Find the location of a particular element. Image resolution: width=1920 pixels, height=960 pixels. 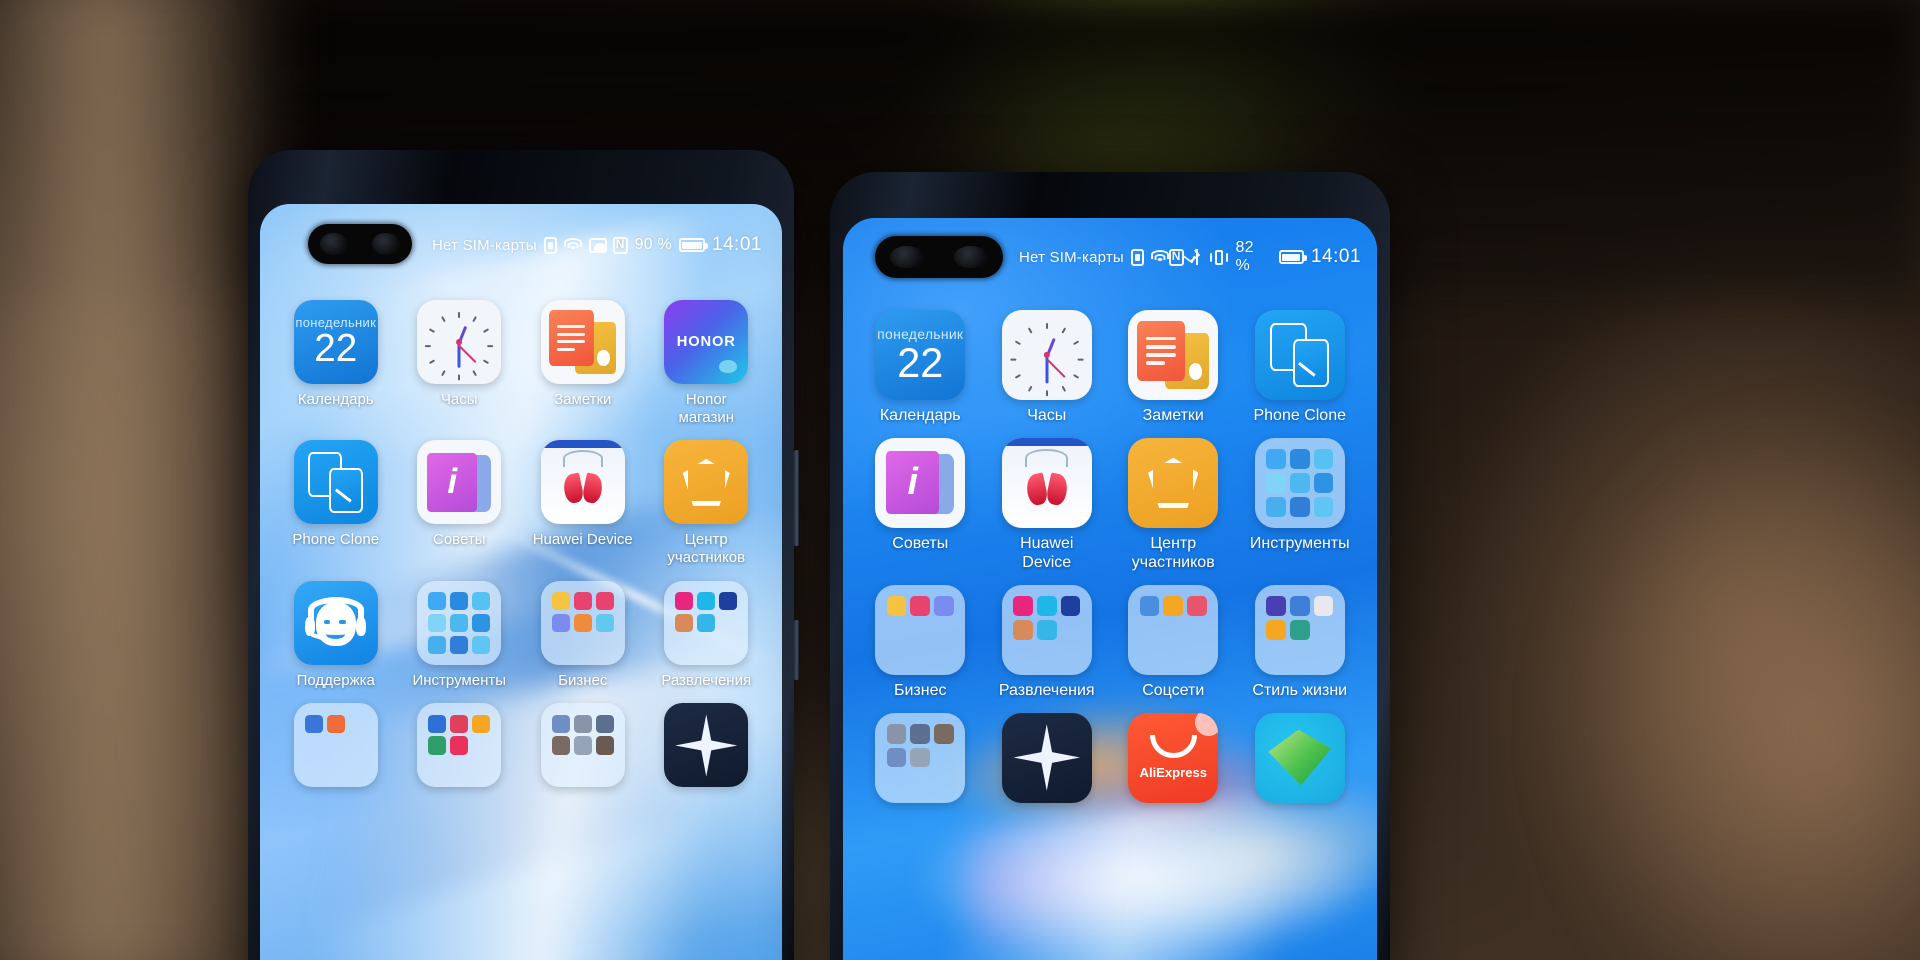

notes-artwork is located at coordinates (583, 342).